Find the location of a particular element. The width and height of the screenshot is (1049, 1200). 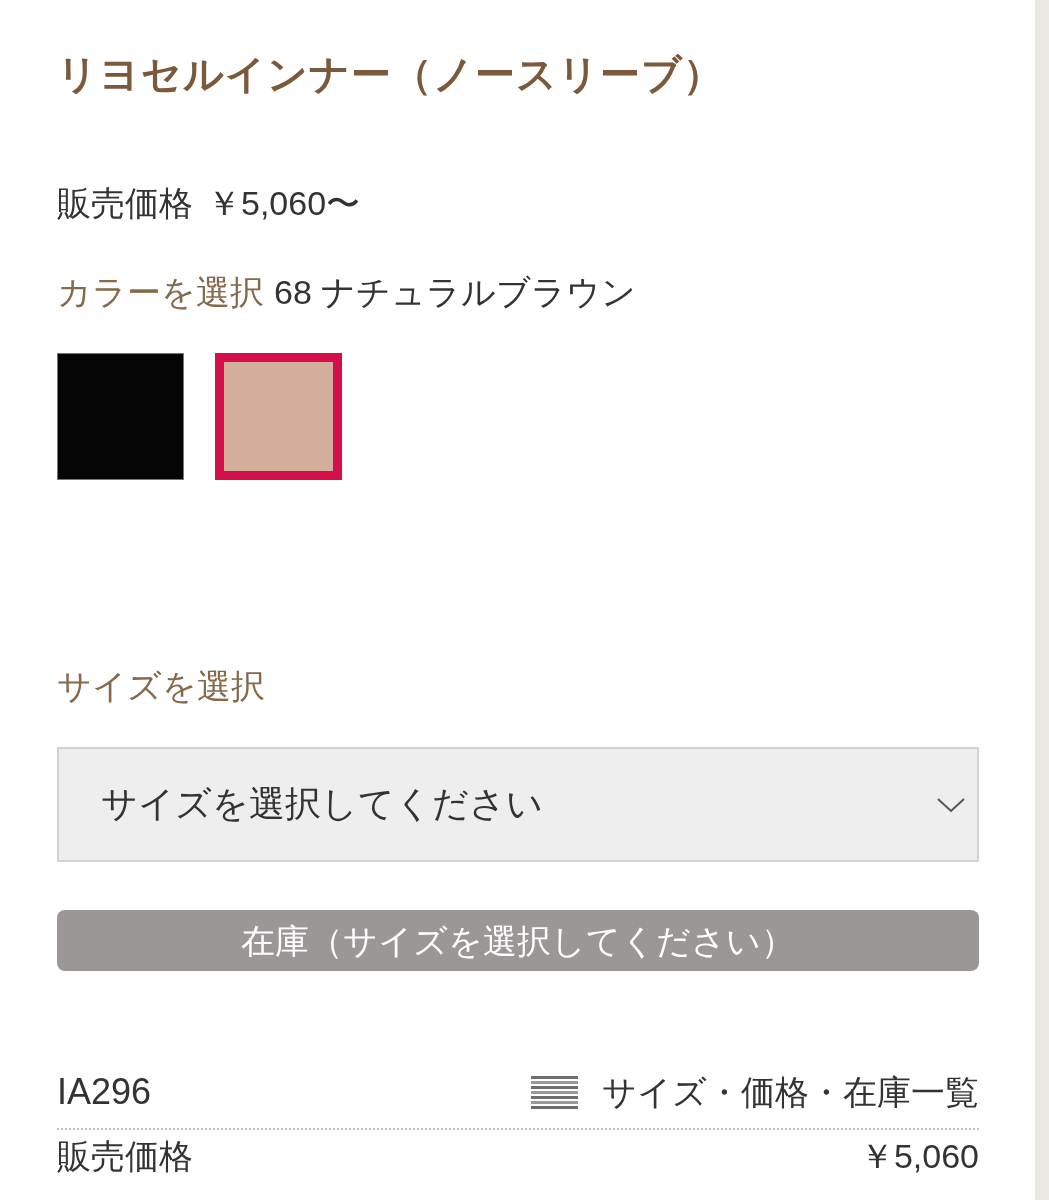

chevron-down-icon is located at coordinates (951, 804).